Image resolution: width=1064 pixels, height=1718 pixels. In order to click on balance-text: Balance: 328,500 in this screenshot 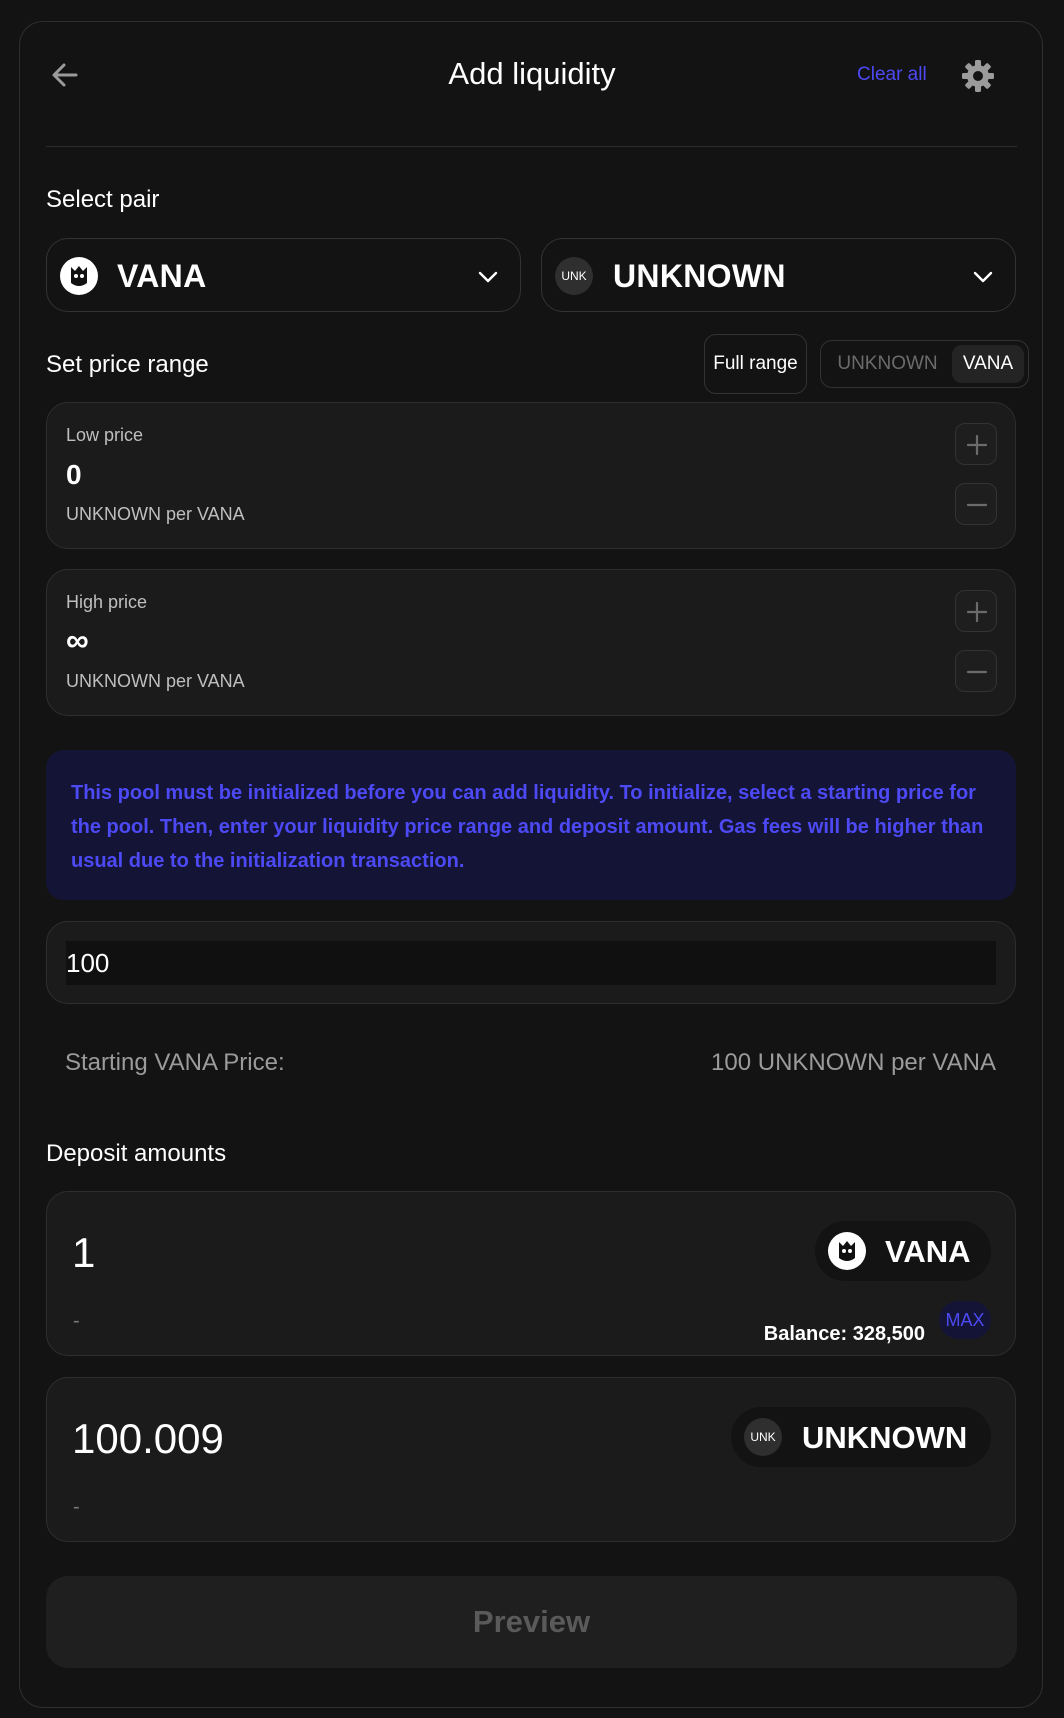, I will do `click(844, 1334)`.